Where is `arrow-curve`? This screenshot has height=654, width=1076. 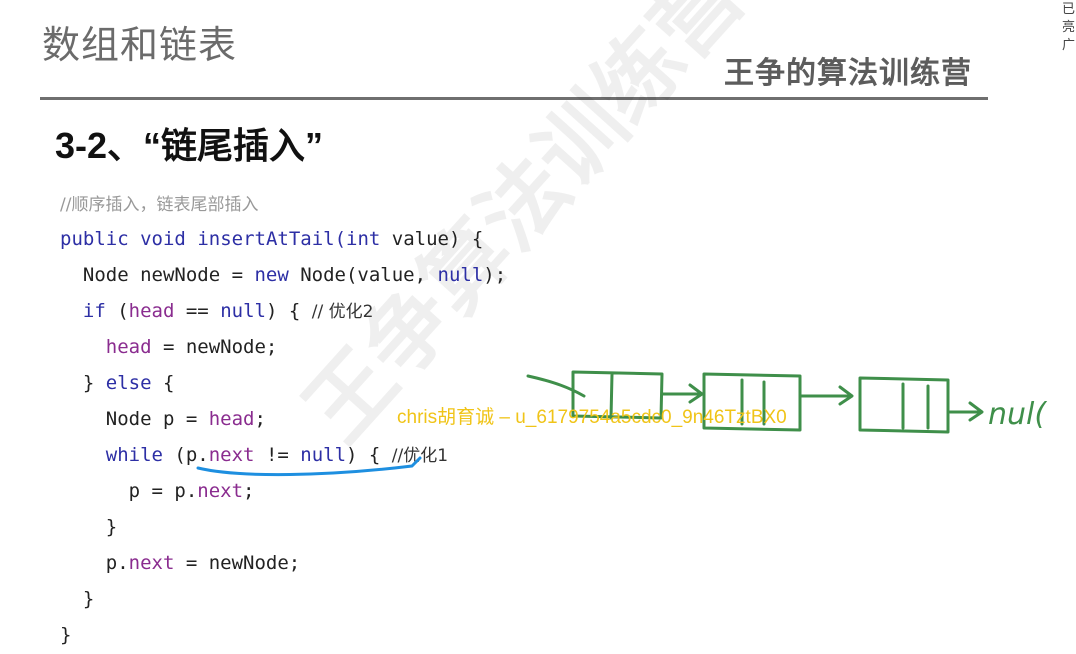 arrow-curve is located at coordinates (556, 386).